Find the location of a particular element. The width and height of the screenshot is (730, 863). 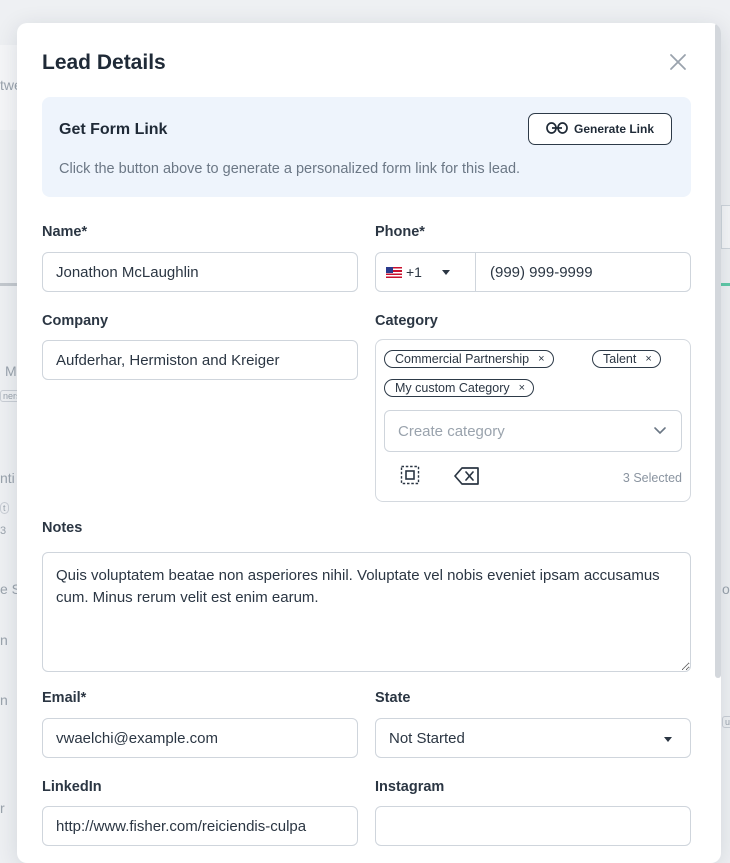

category-chip: Talent × is located at coordinates (626, 359).